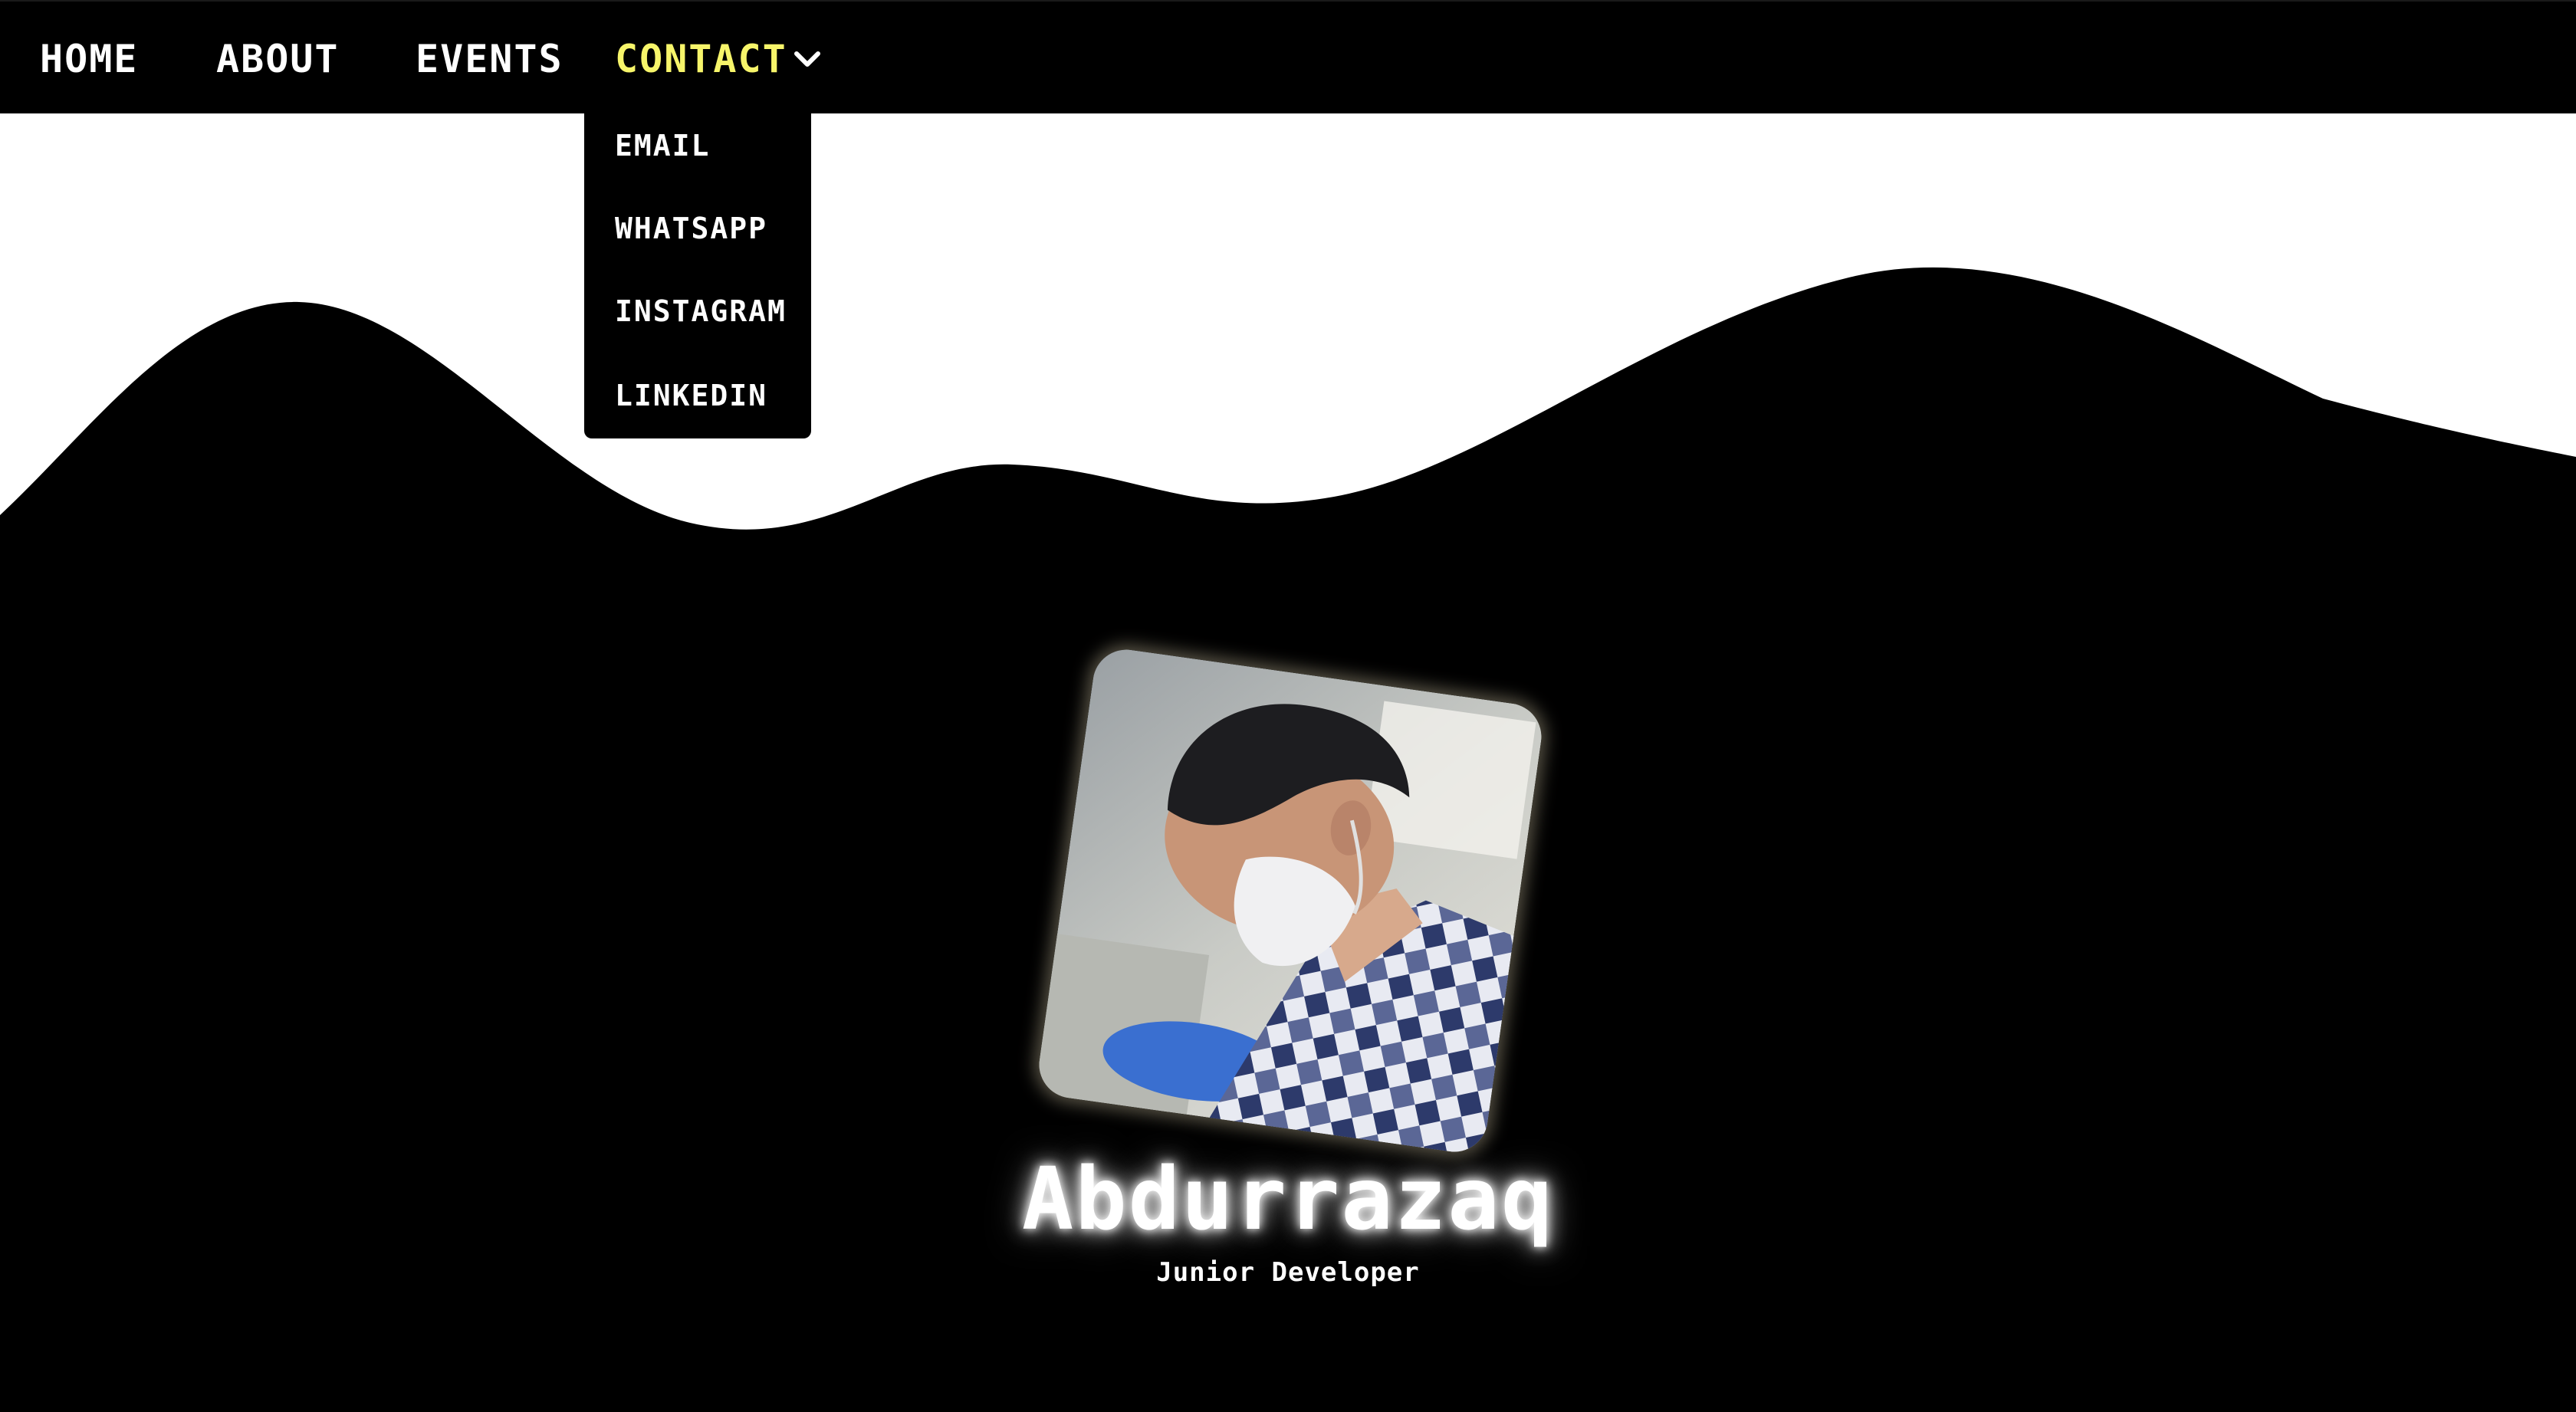  Describe the element at coordinates (691, 396) in the screenshot. I see `contact-linkedin-link: LINKEDIN` at that location.